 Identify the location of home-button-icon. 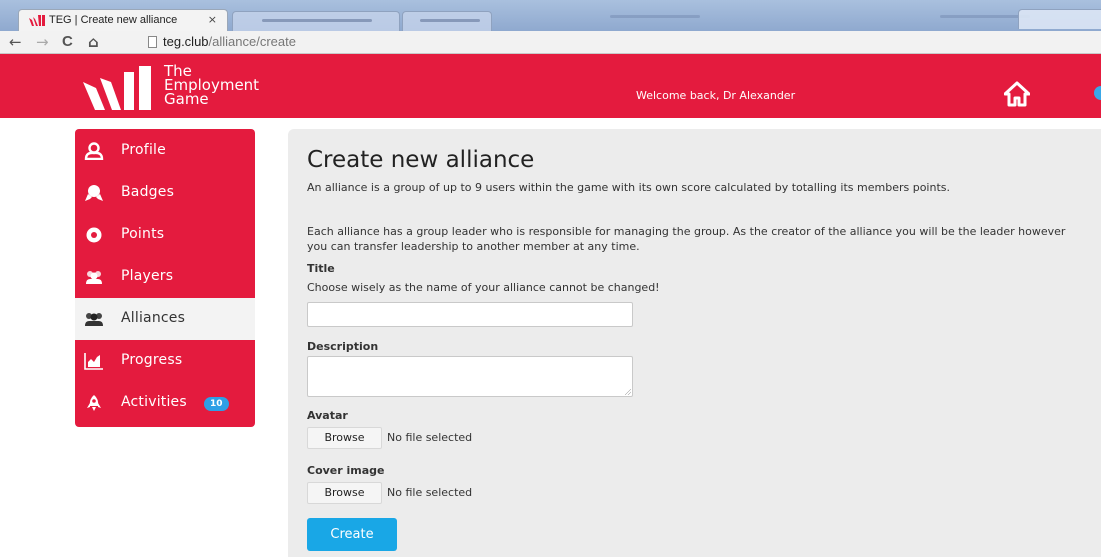
(1017, 94).